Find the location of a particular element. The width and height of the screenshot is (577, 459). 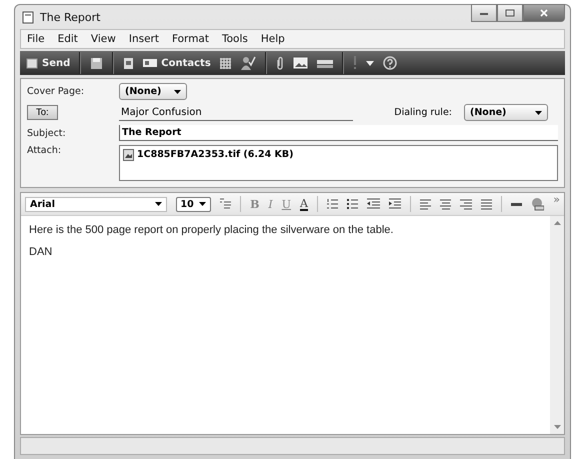

message-text: Here is the 500 page report on properly placing the silverware on the table. is located at coordinates (211, 230).